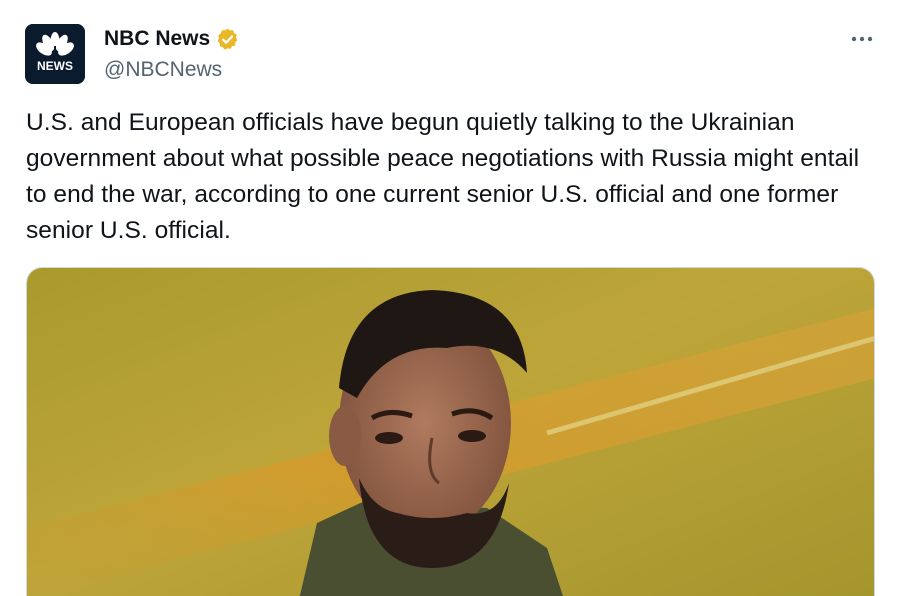 Image resolution: width=905 pixels, height=596 pixels. What do you see at coordinates (55, 66) in the screenshot?
I see `avatar-logo-text: NEWS` at bounding box center [55, 66].